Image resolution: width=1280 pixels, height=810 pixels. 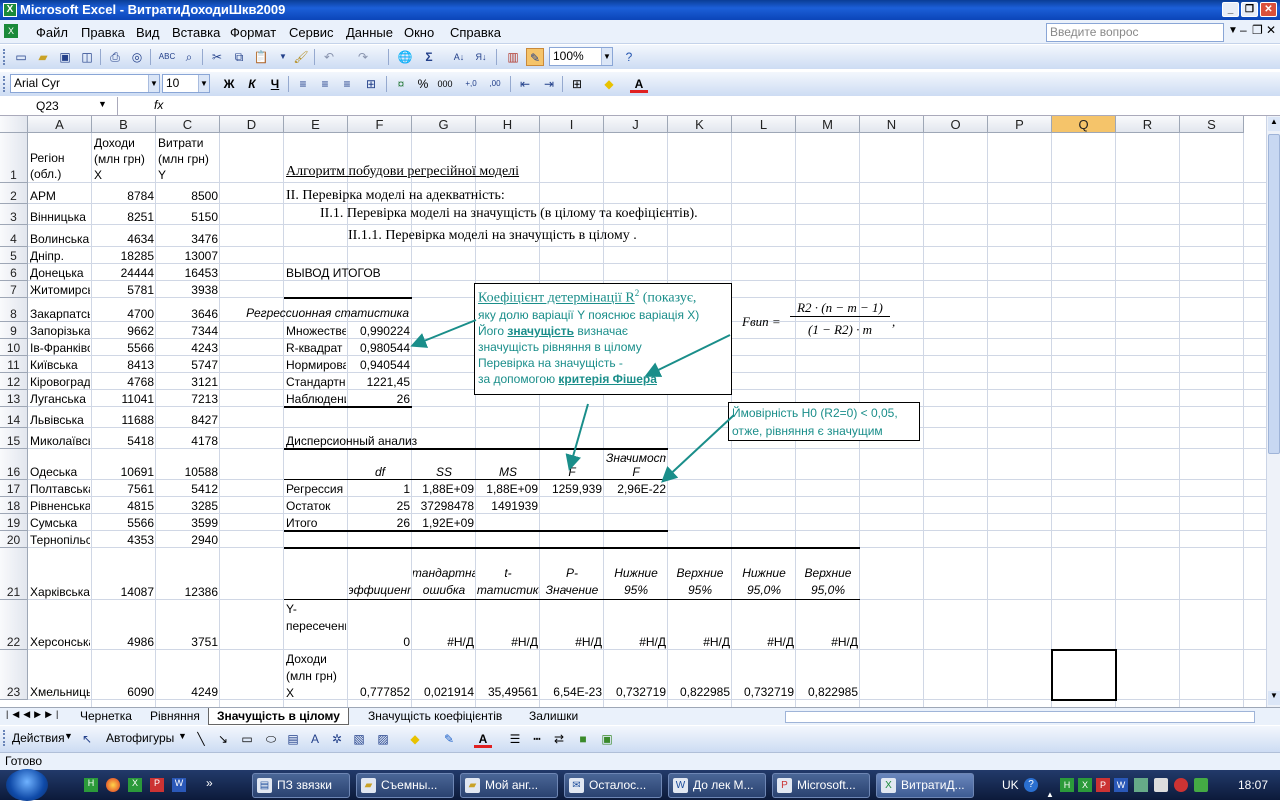 I want to click on save-icon: ▣, so click(x=65, y=57).